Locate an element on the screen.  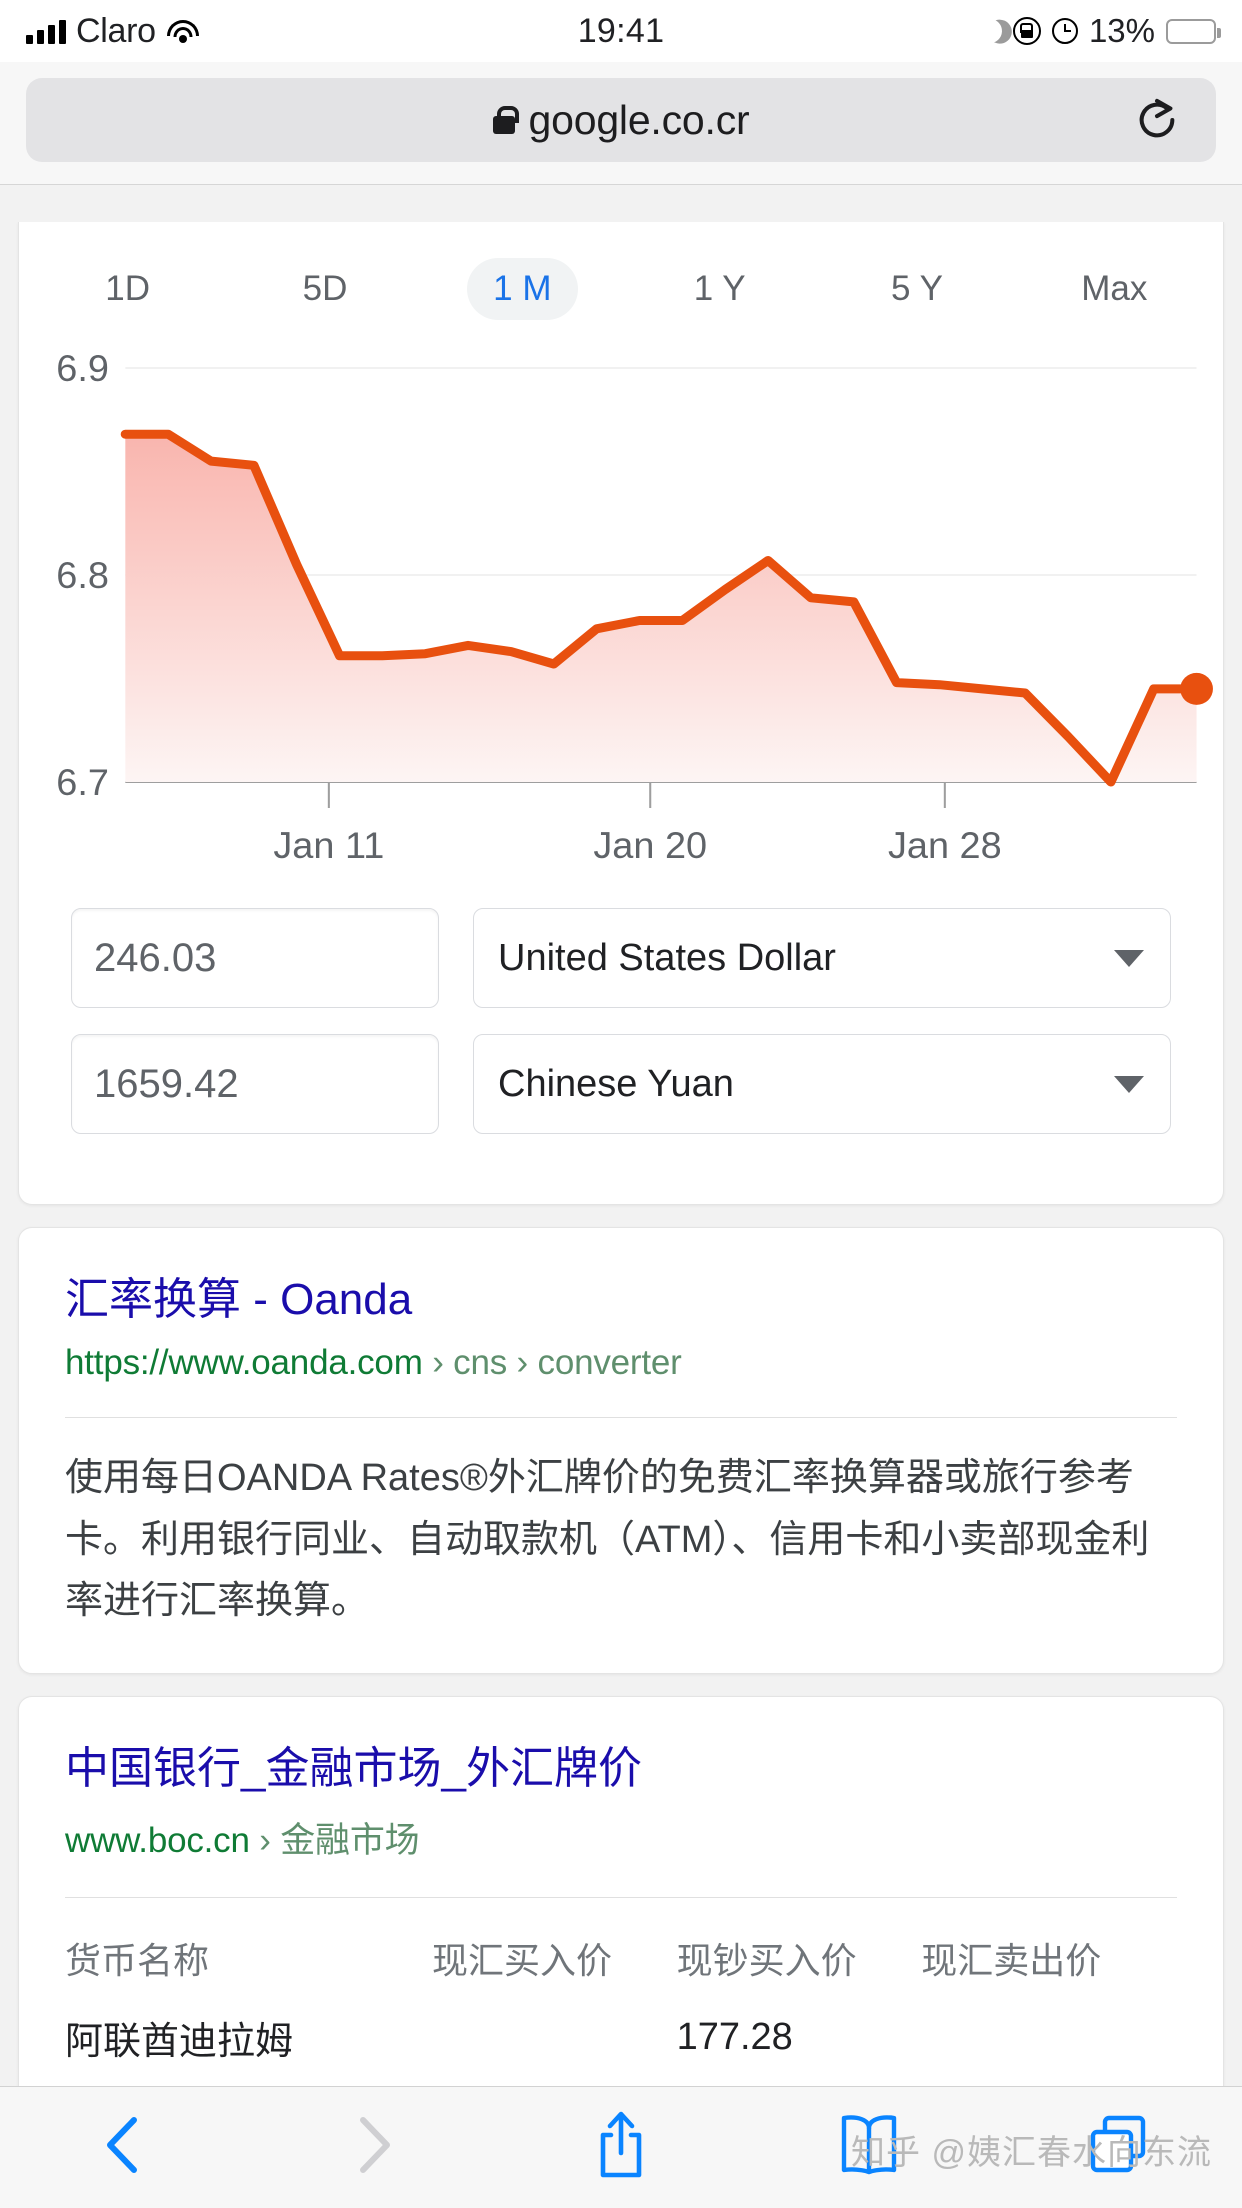
back-chevron-icon is located at coordinates (124, 2147).